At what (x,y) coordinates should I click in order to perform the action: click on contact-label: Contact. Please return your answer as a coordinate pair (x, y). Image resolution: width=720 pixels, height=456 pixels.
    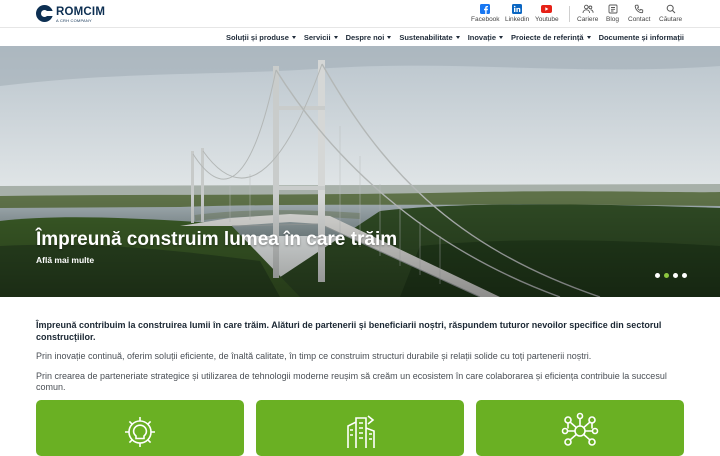
    Looking at the image, I should click on (639, 19).